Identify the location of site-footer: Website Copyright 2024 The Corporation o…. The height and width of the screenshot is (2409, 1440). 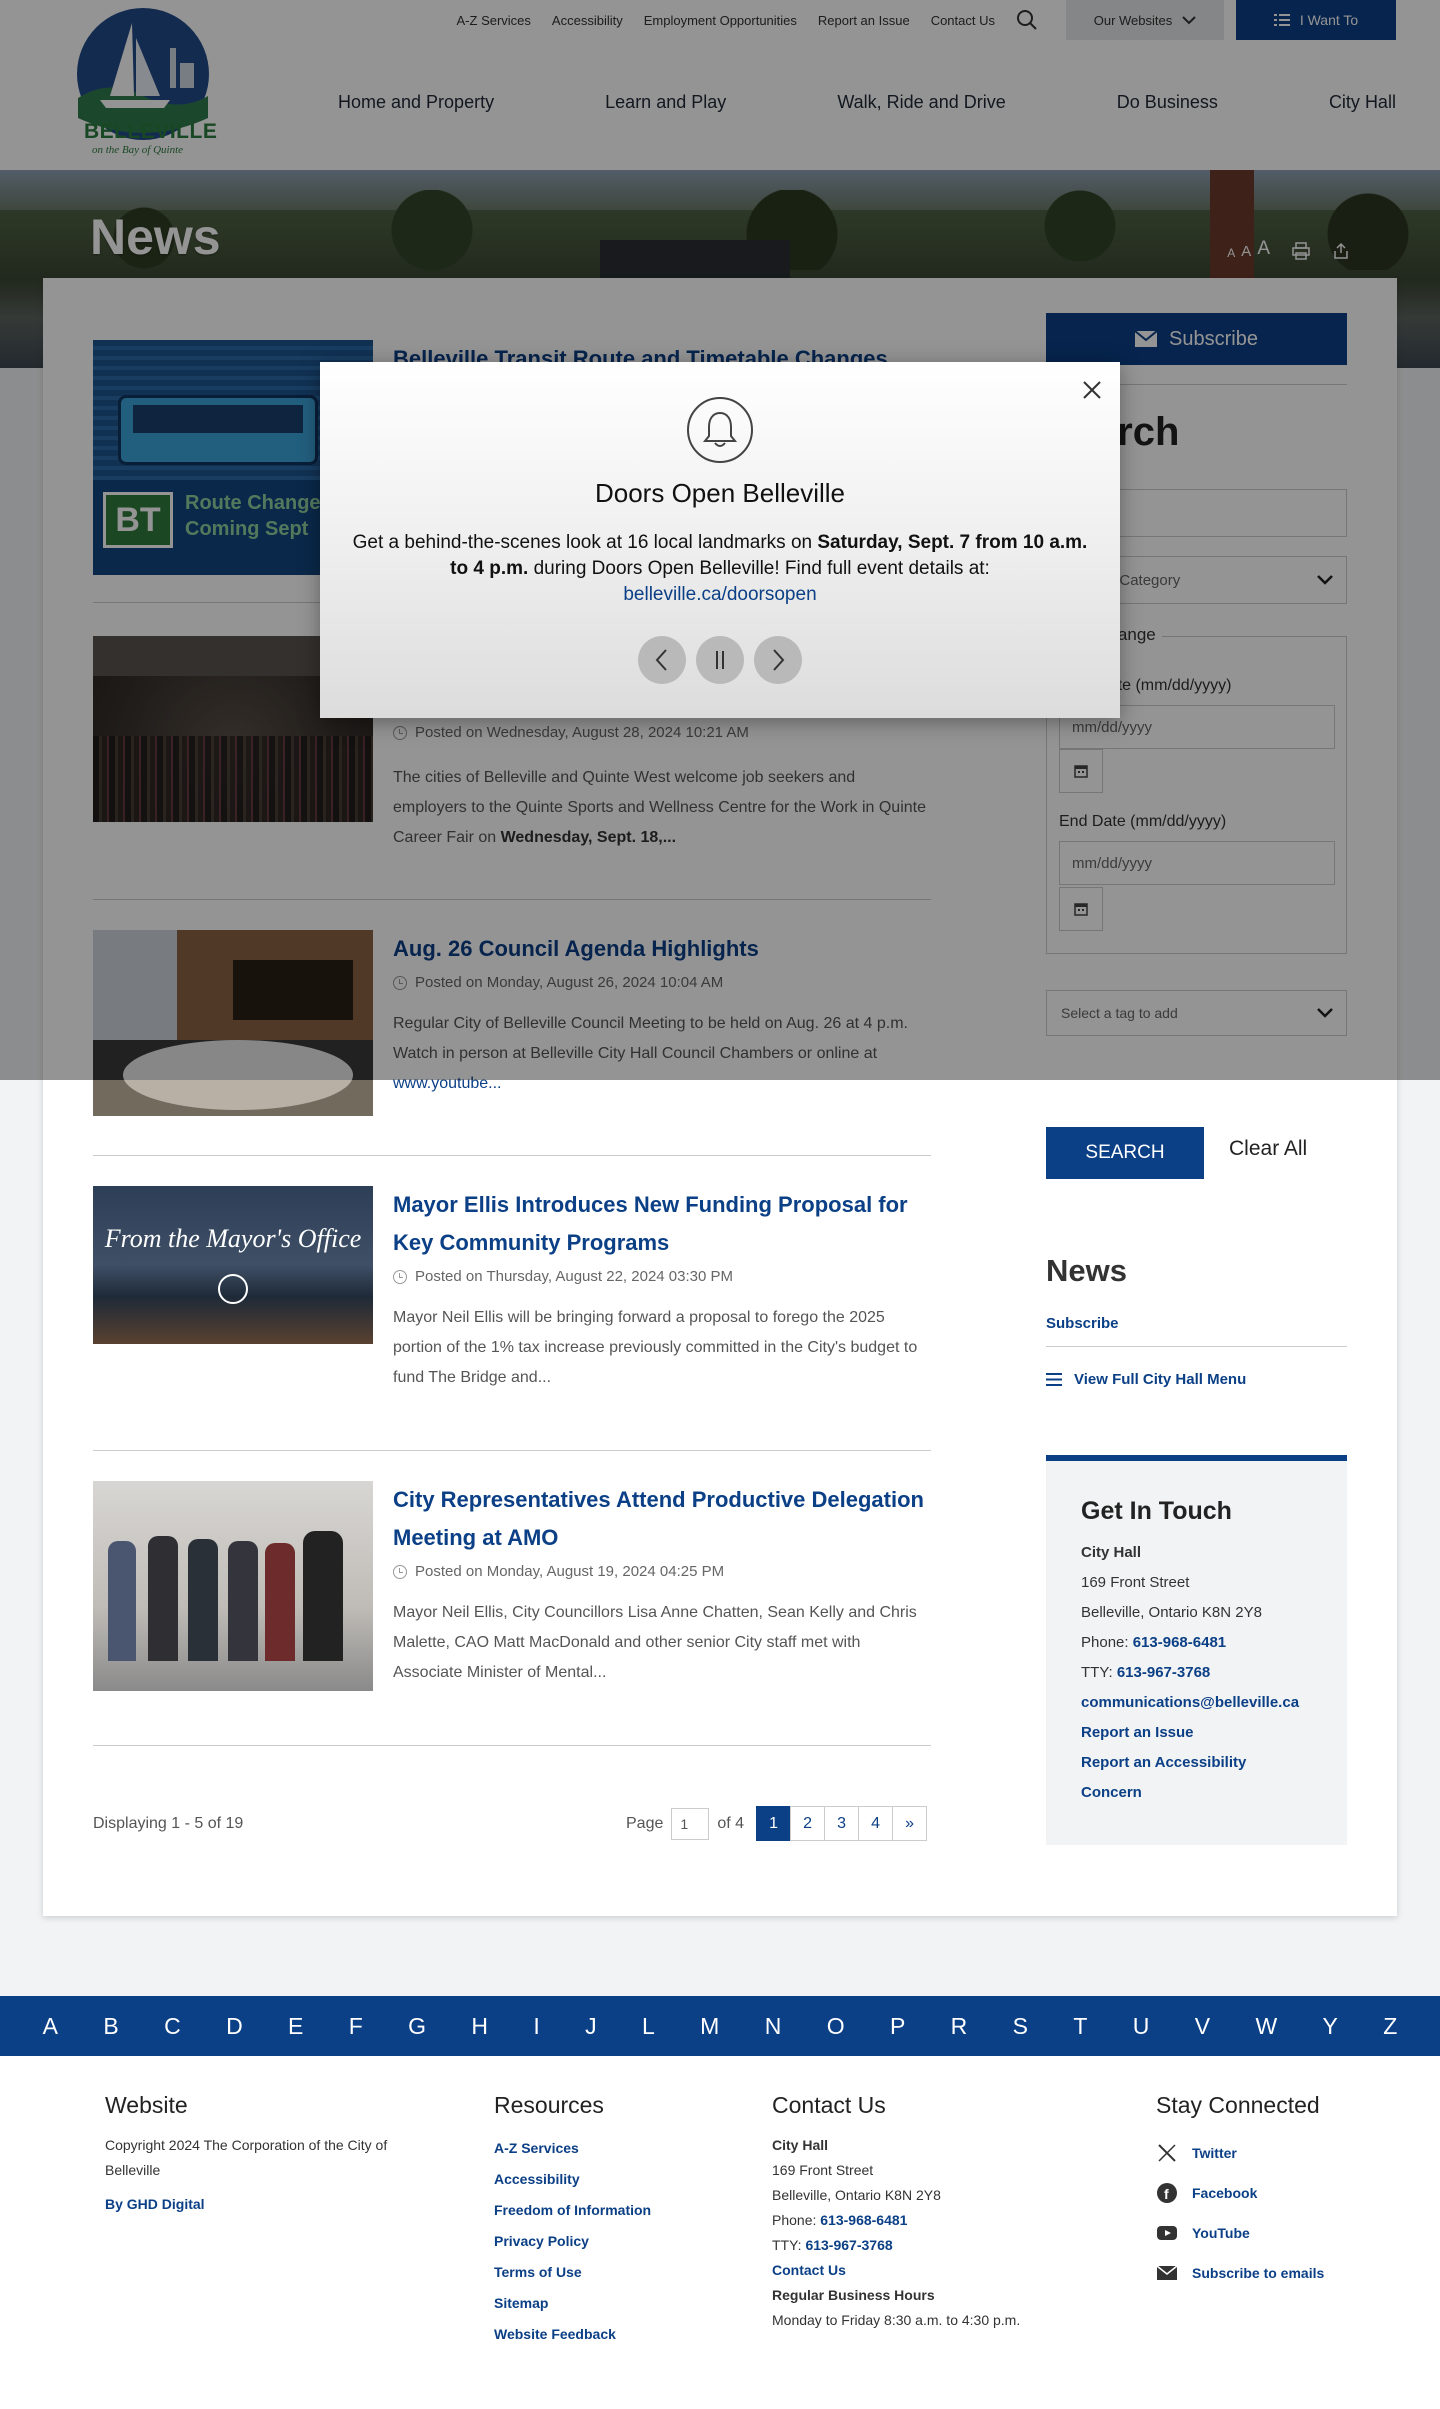
(720, 2232).